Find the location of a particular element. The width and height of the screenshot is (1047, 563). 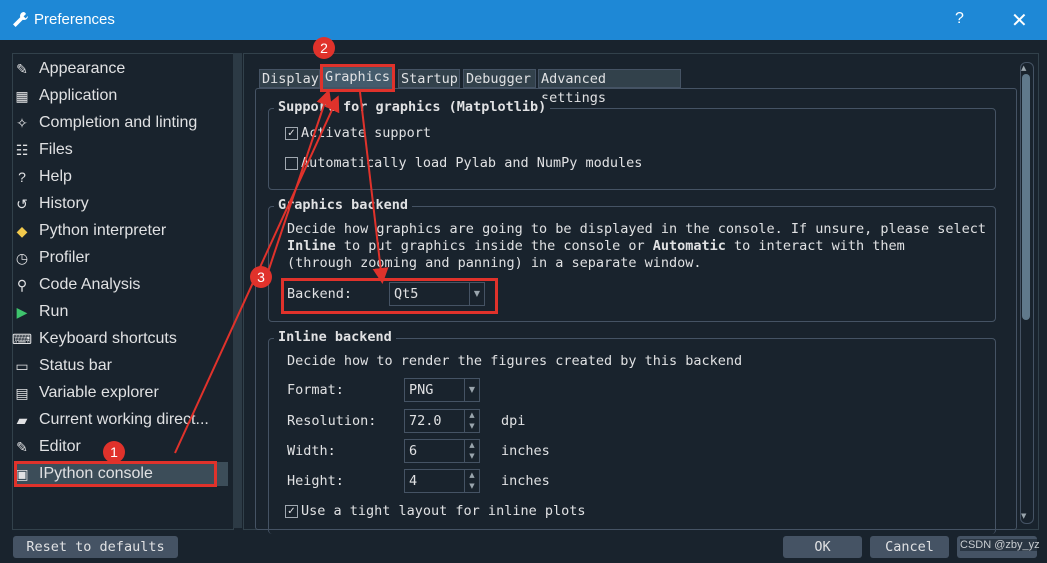

annotation-badge-2: 2 is located at coordinates (324, 48).